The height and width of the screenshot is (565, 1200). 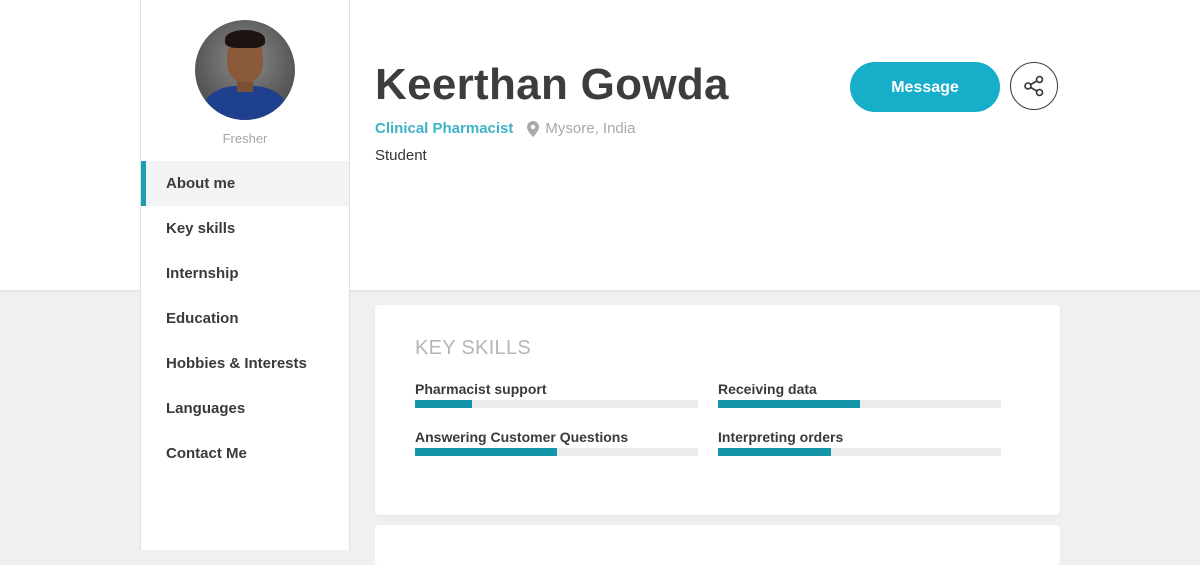 I want to click on profile-name: Keerthan Gowda, so click(x=552, y=84).